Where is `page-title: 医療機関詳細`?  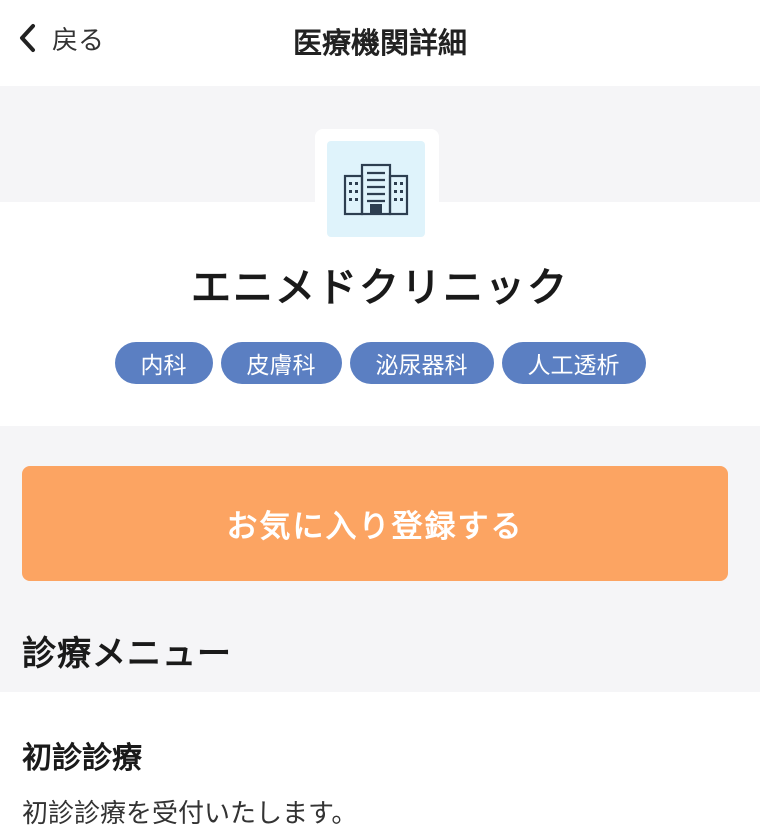 page-title: 医療機関詳細 is located at coordinates (379, 43).